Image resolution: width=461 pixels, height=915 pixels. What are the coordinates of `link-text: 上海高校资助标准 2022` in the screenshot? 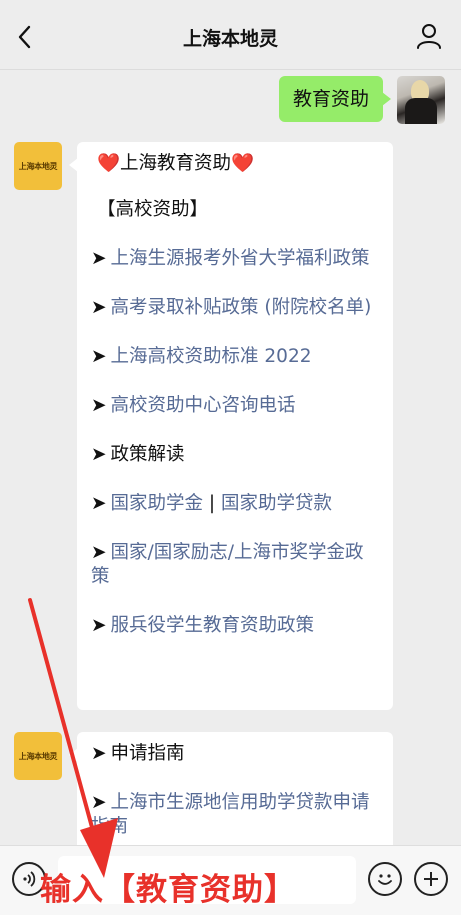 It's located at (211, 356).